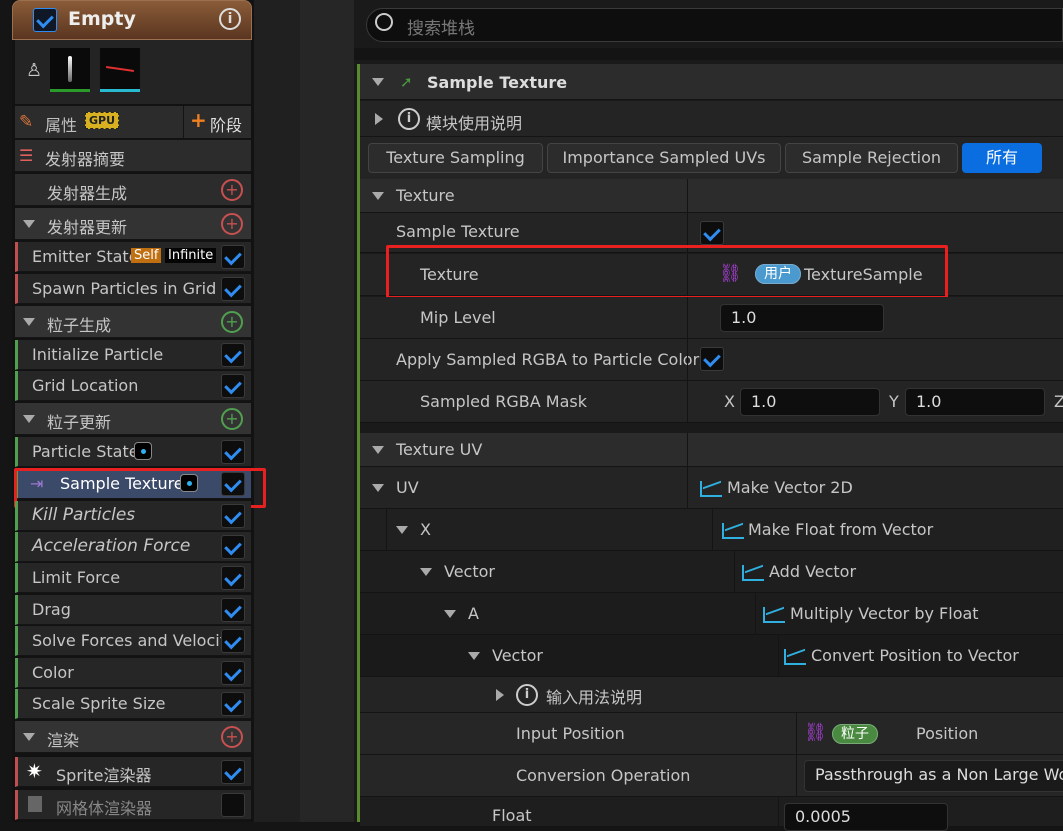 This screenshot has width=1063, height=831. Describe the element at coordinates (37, 483) in the screenshot. I see `enter-icon: ⇥` at that location.